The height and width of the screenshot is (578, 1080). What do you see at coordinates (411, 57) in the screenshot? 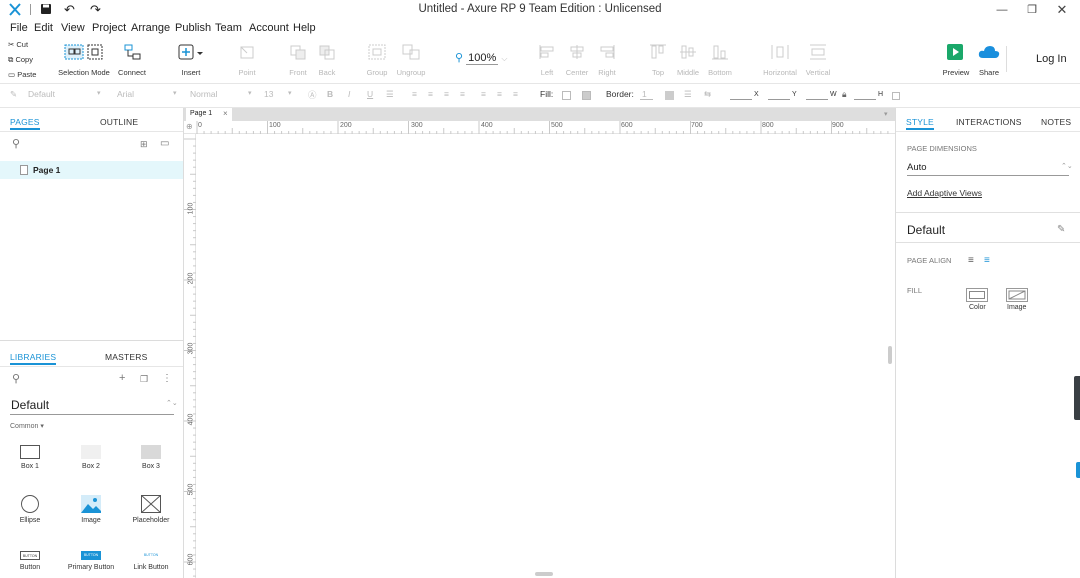
I see `ungroup-button: Ungroup` at bounding box center [411, 57].